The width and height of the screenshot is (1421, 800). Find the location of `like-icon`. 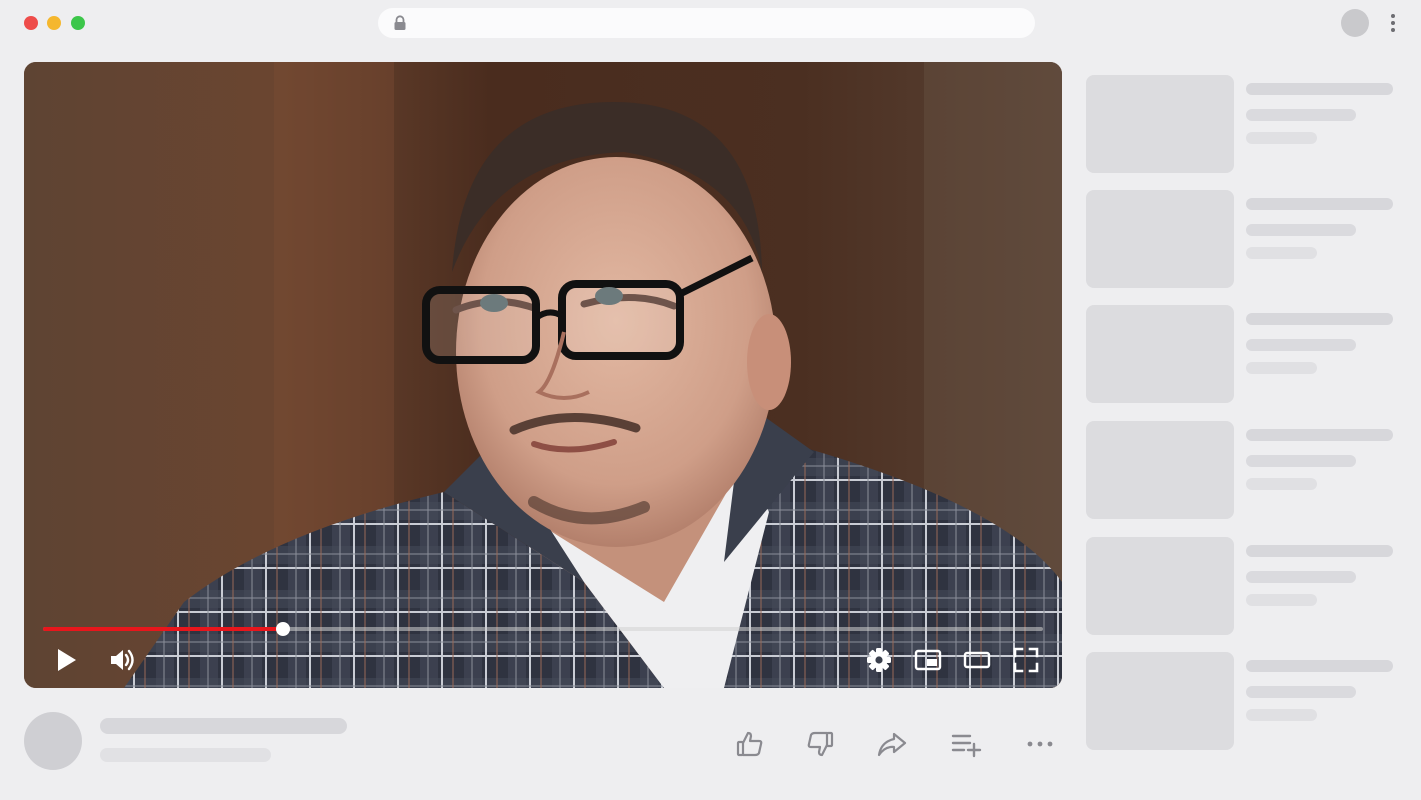

like-icon is located at coordinates (750, 744).